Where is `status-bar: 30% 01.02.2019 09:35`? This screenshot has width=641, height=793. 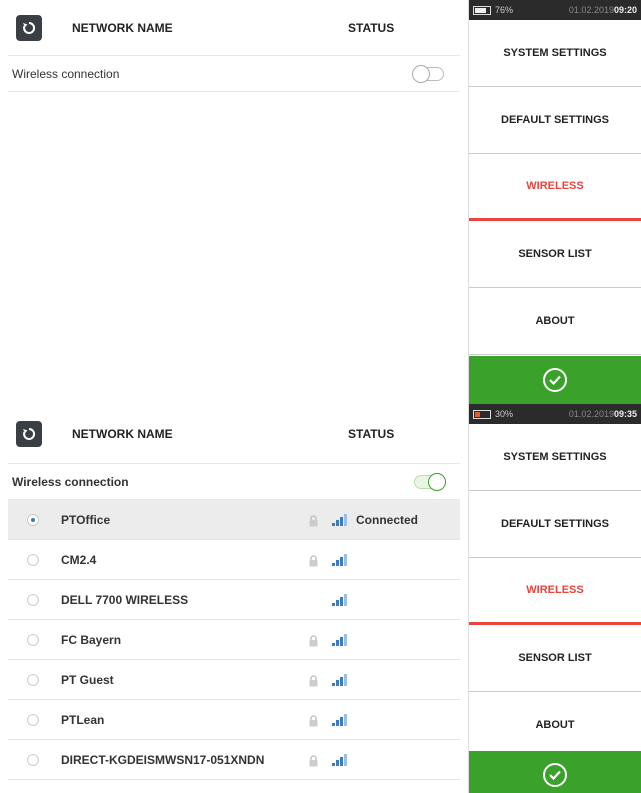
status-bar: 30% 01.02.2019 09:35 is located at coordinates (555, 414).